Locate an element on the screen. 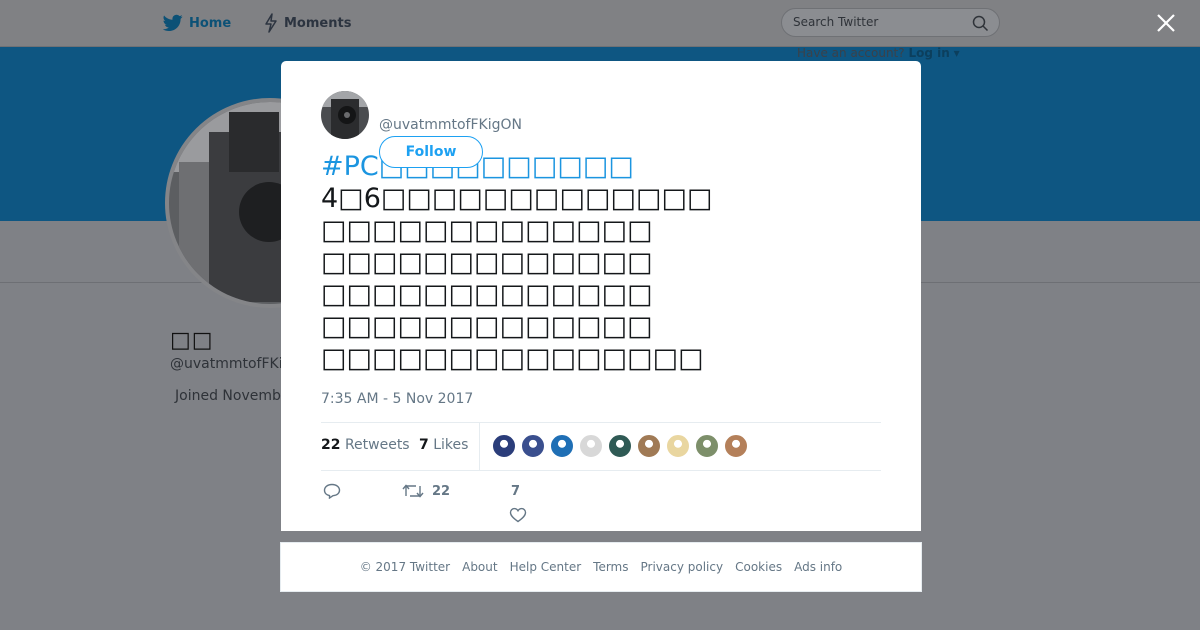 The height and width of the screenshot is (630, 1200). profile-joined-label: Joined November 2011 is located at coordinates (228, 396).